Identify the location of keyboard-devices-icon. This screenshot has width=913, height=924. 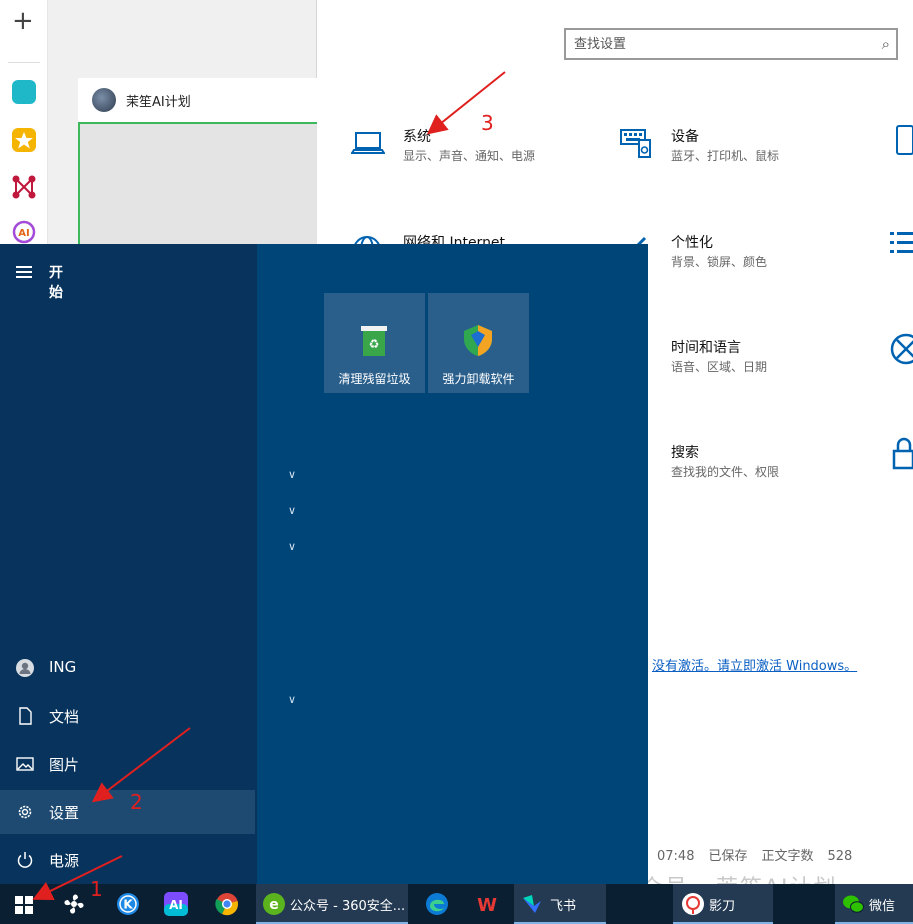
(635, 143).